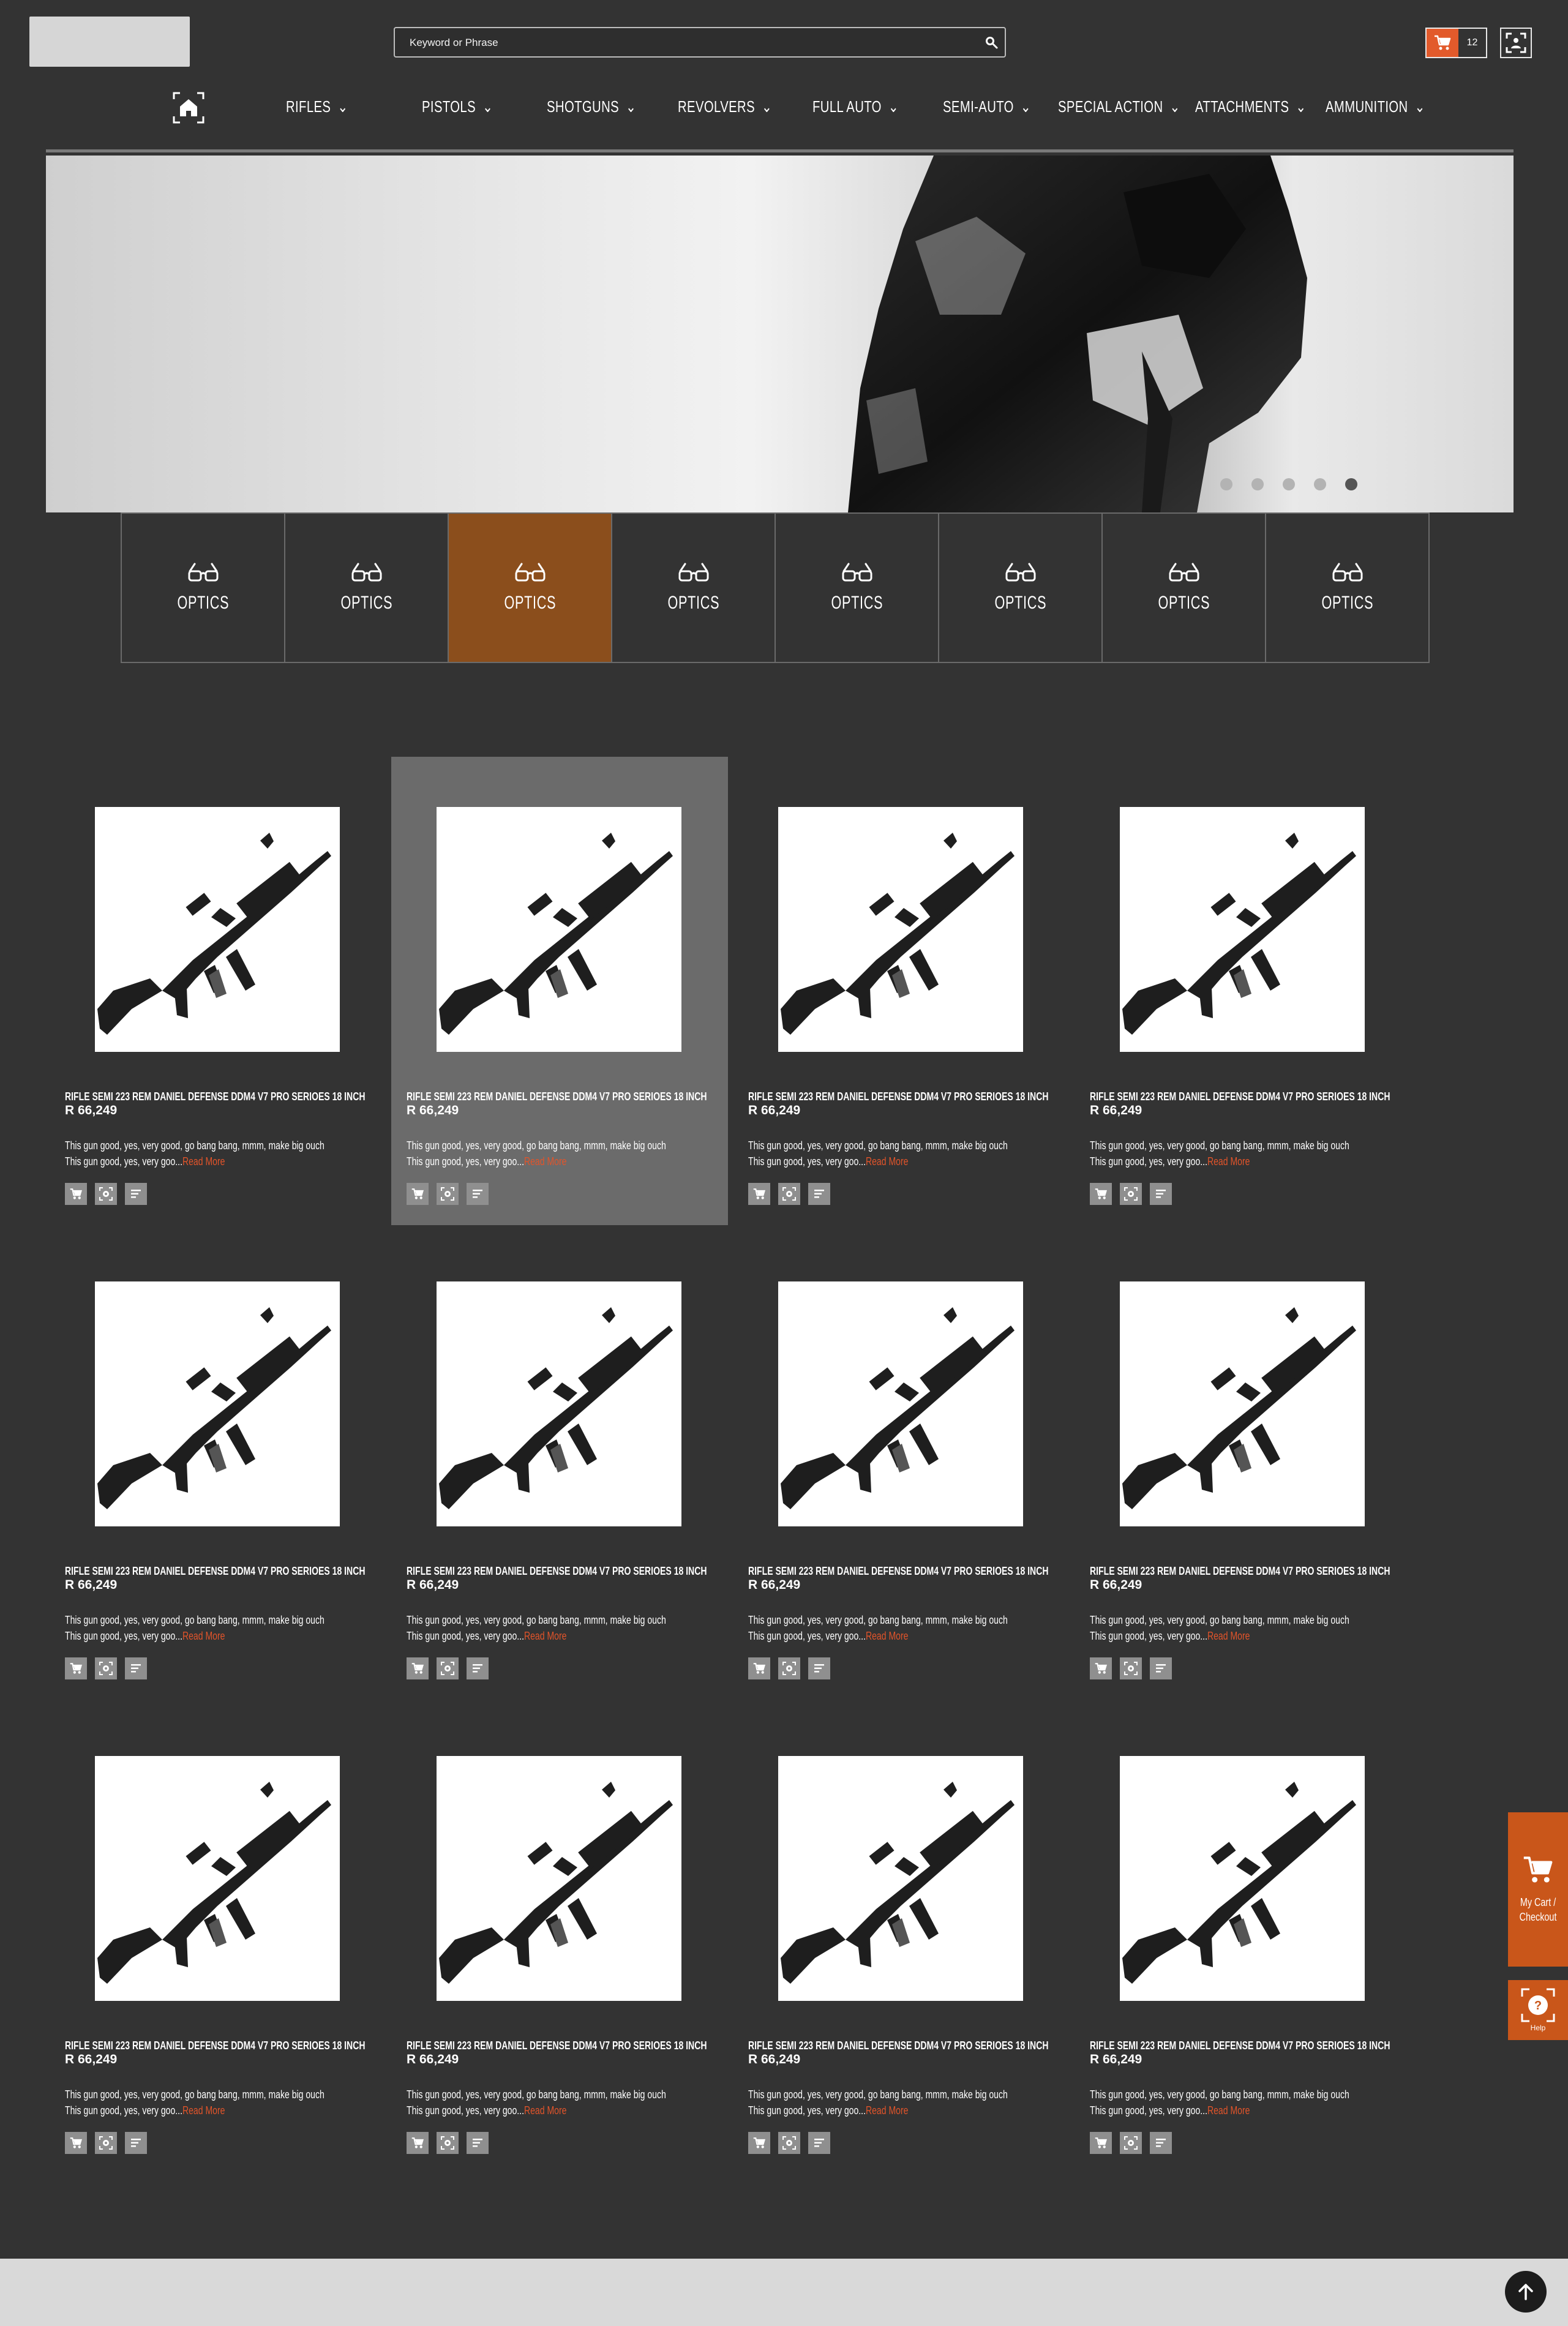 Image resolution: width=1568 pixels, height=2326 pixels. What do you see at coordinates (109, 42) in the screenshot?
I see `site-logo` at bounding box center [109, 42].